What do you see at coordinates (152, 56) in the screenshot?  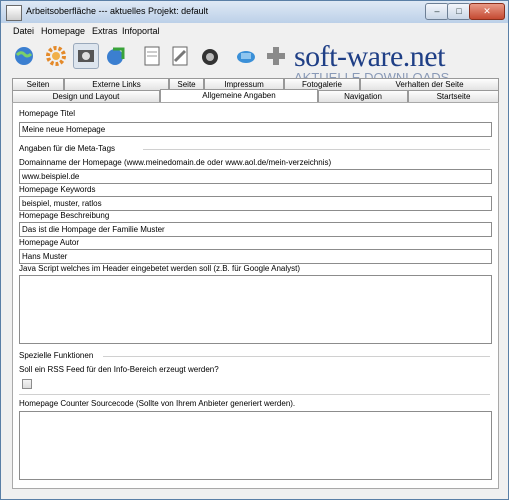 I see `document-icon` at bounding box center [152, 56].